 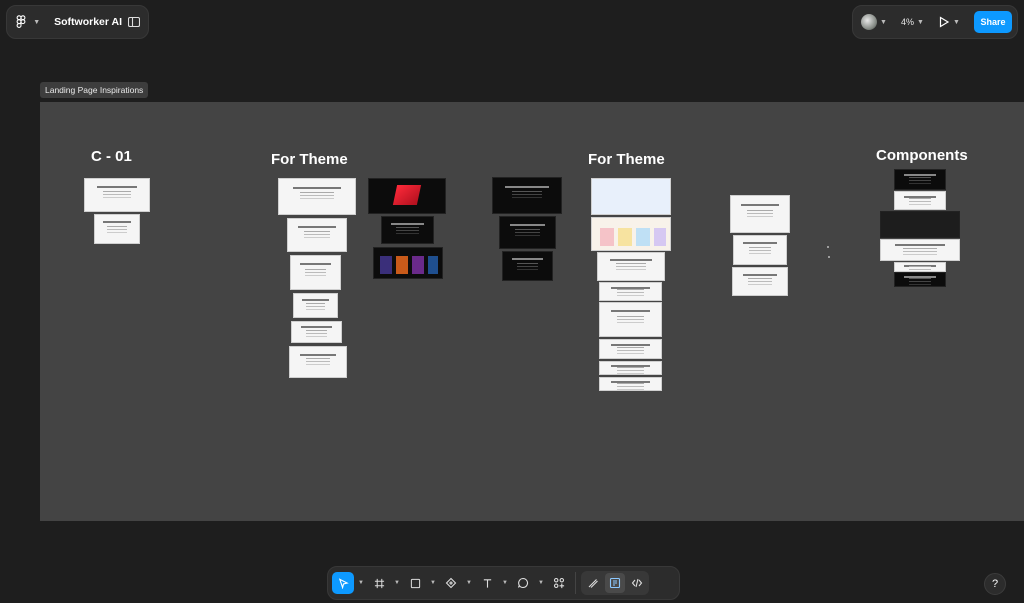 I want to click on section-heading-theme-1: For Theme, so click(x=309, y=159).